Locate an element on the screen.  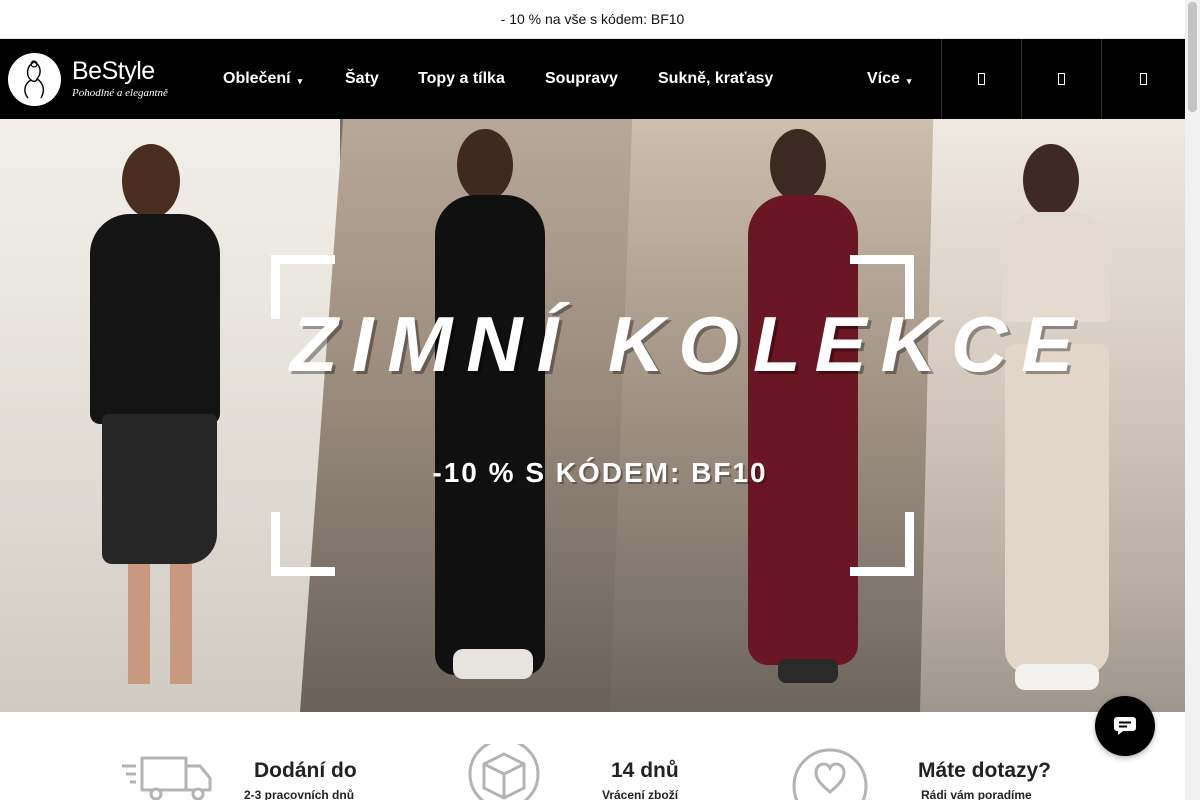
search-button is located at coordinates (981, 79).